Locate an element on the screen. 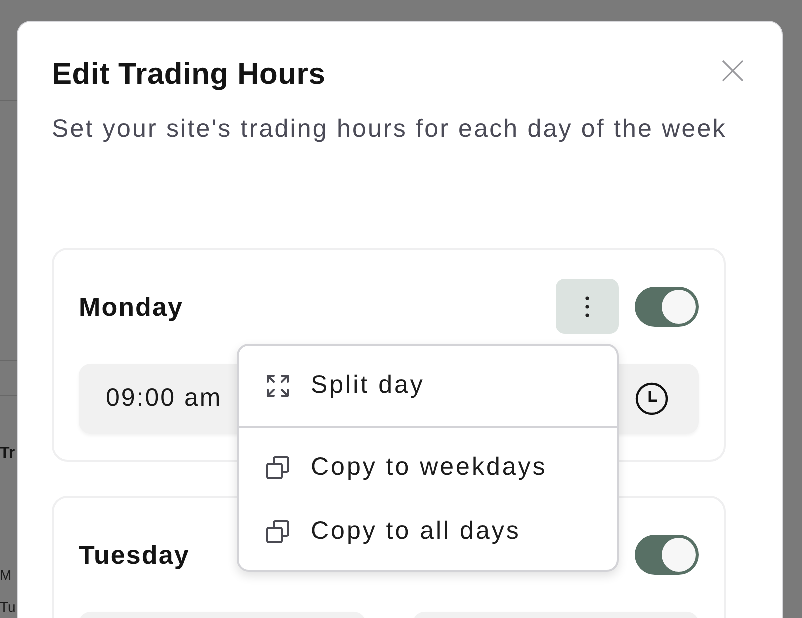 This screenshot has width=802, height=618. more-vertical-icon is located at coordinates (587, 307).